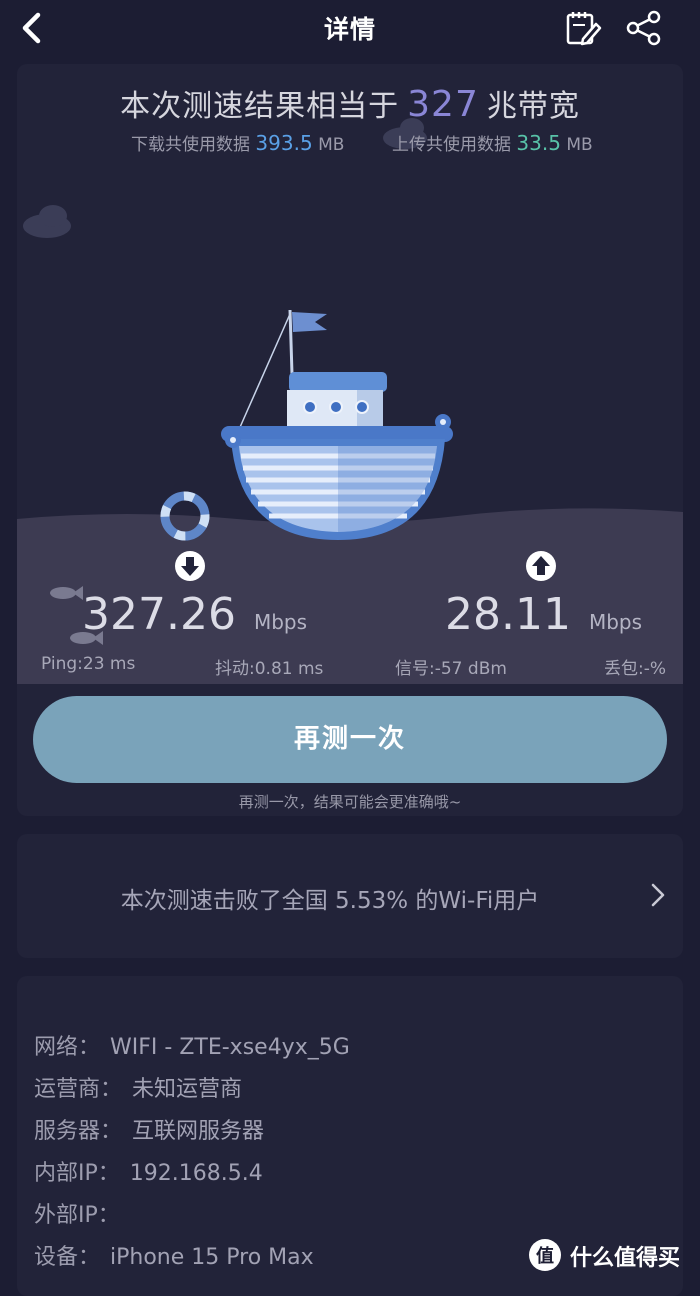  I want to click on upload-data-label: 上传共使用数据, so click(451, 145).